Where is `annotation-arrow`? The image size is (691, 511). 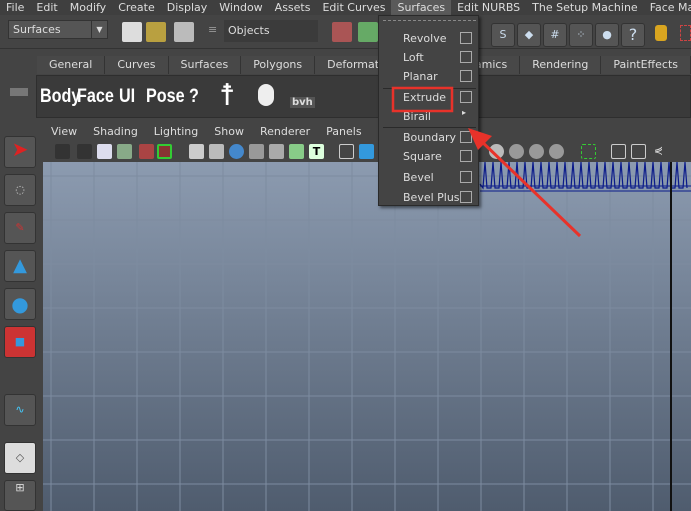
annotation-arrow is located at coordinates (529, 187).